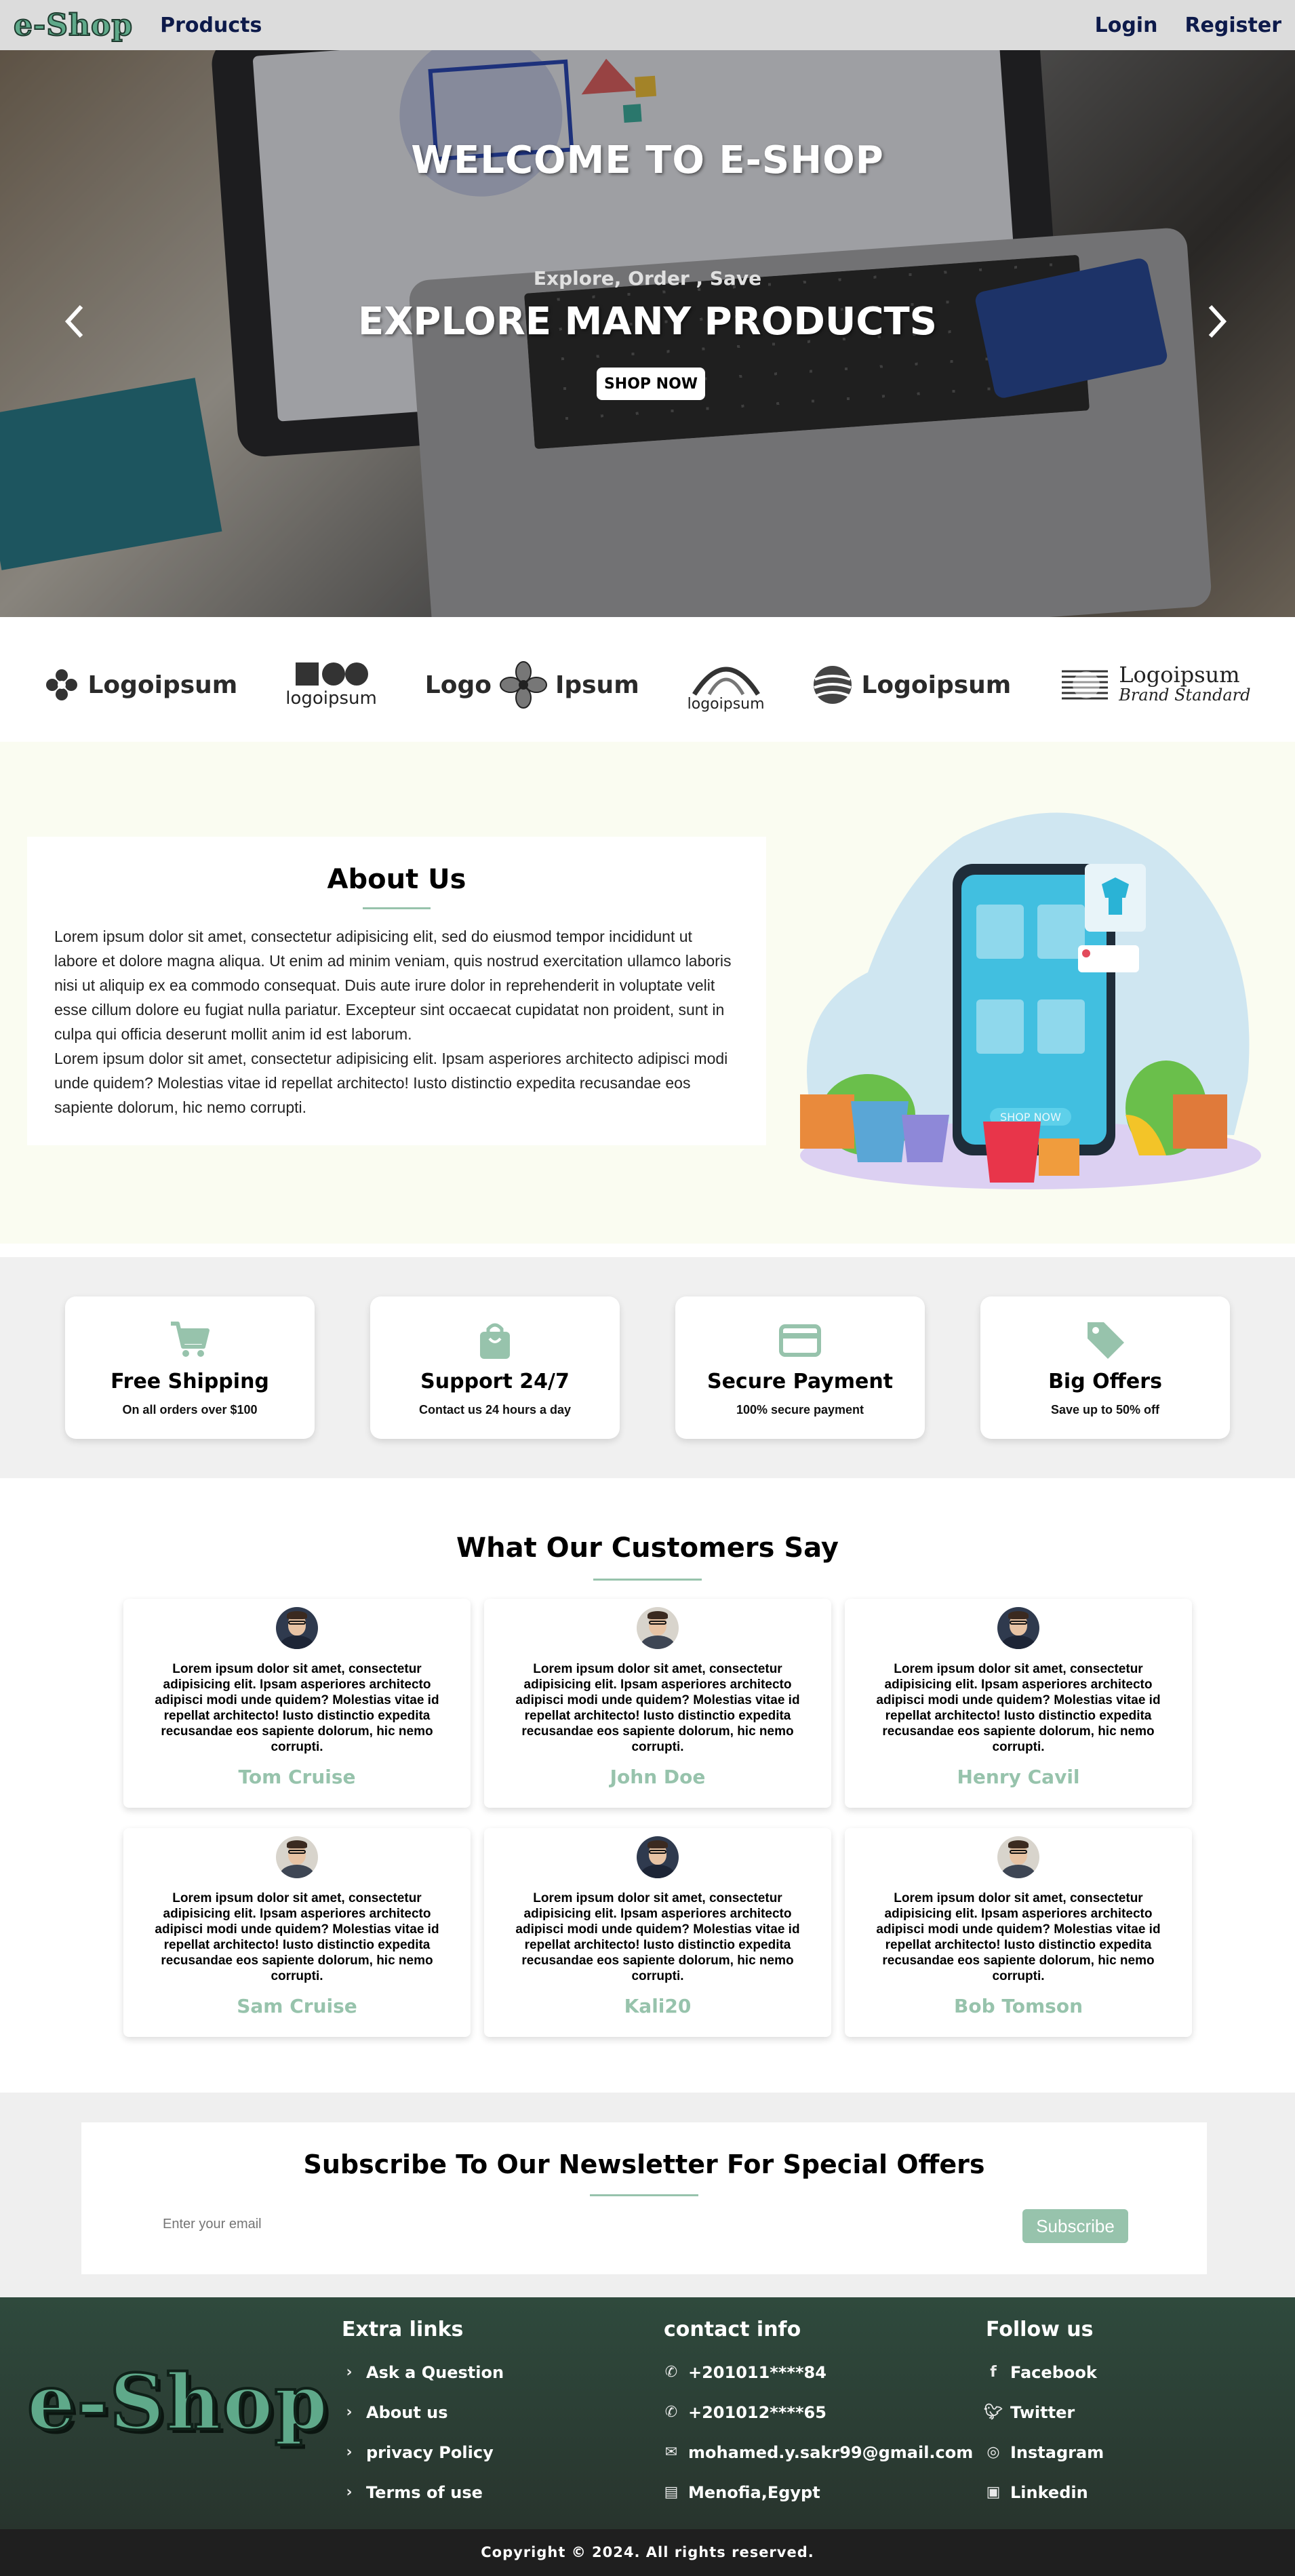  I want to click on testimonial-name: Bob Tomson, so click(1018, 2006).